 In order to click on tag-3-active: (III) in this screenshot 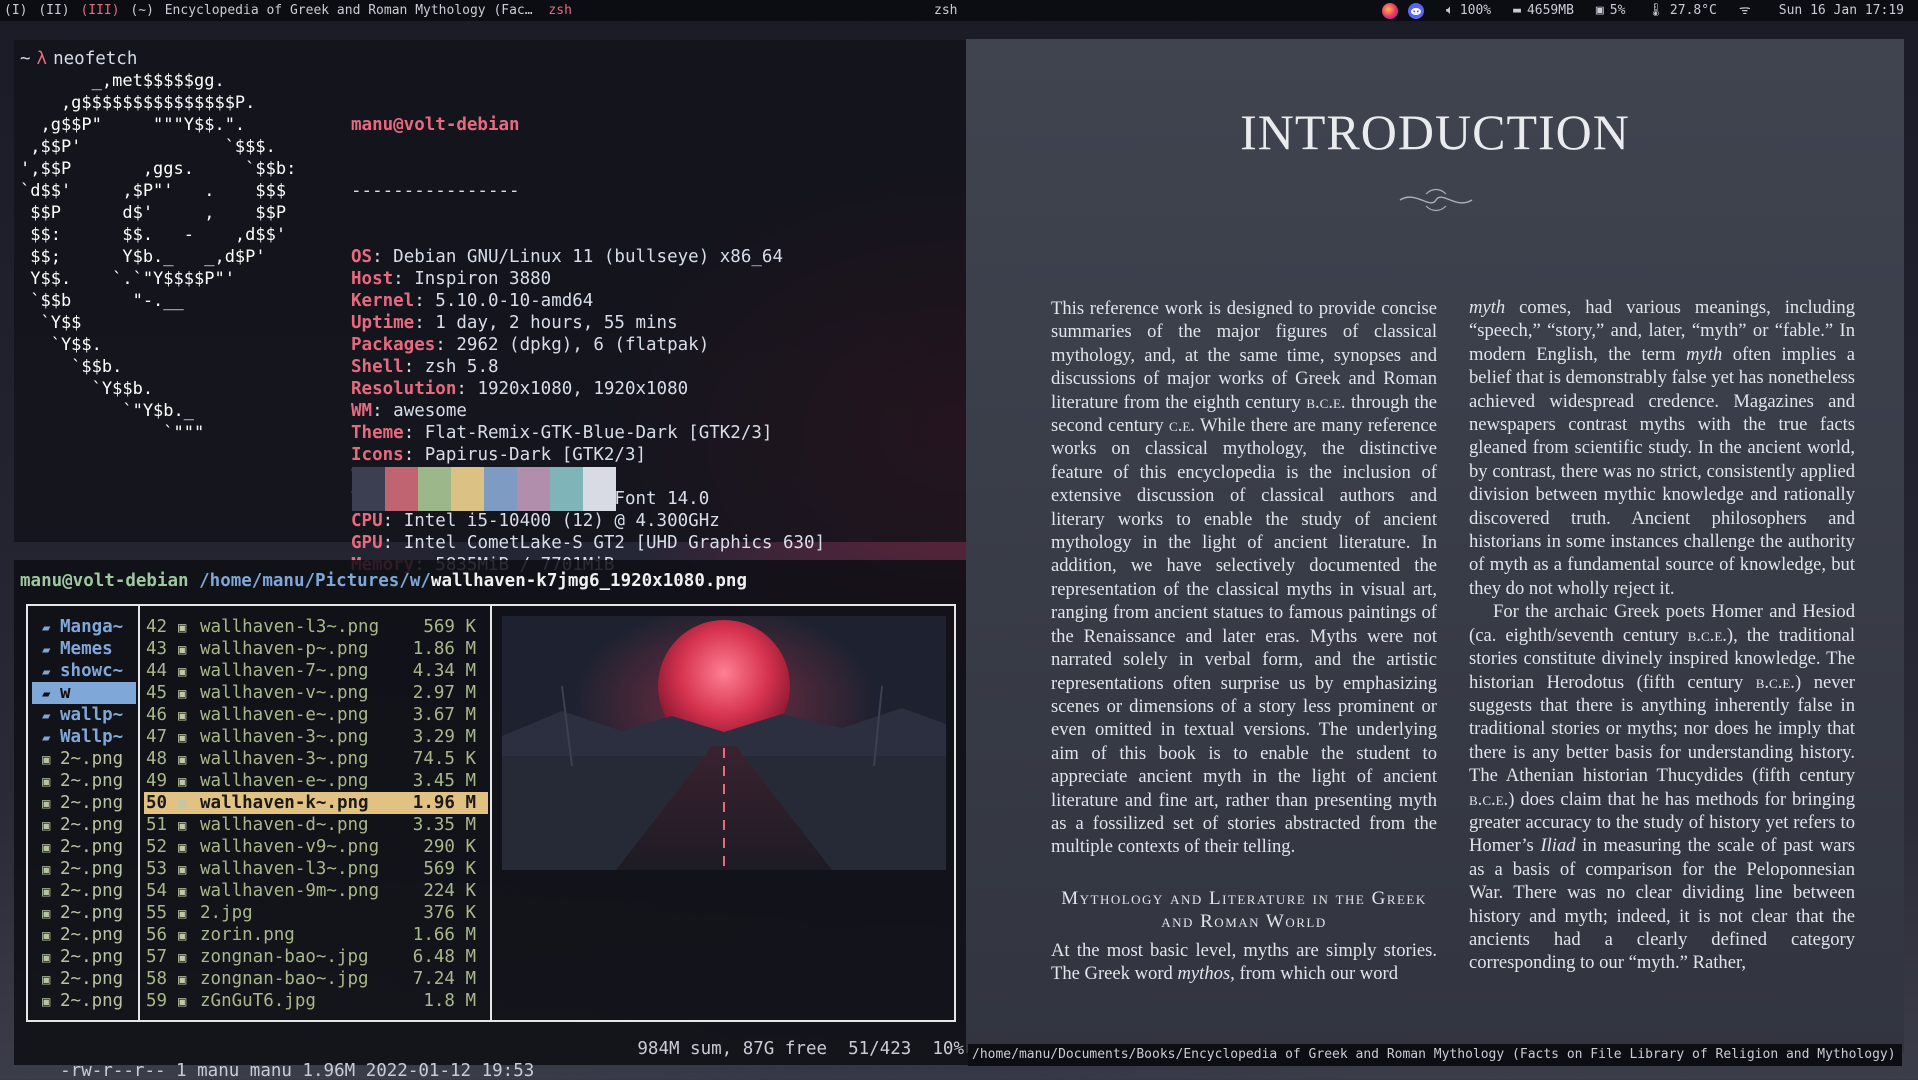, I will do `click(99, 10)`.